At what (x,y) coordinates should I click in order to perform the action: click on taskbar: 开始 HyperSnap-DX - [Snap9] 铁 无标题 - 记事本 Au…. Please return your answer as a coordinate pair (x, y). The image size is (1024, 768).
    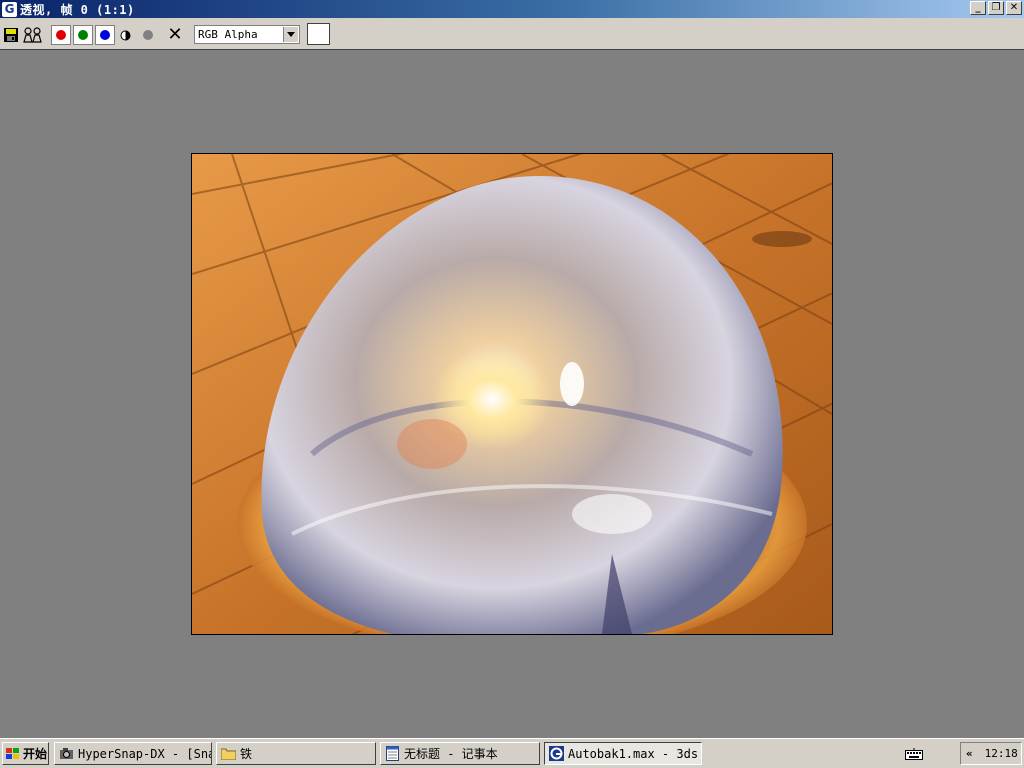
    Looking at the image, I should click on (512, 753).